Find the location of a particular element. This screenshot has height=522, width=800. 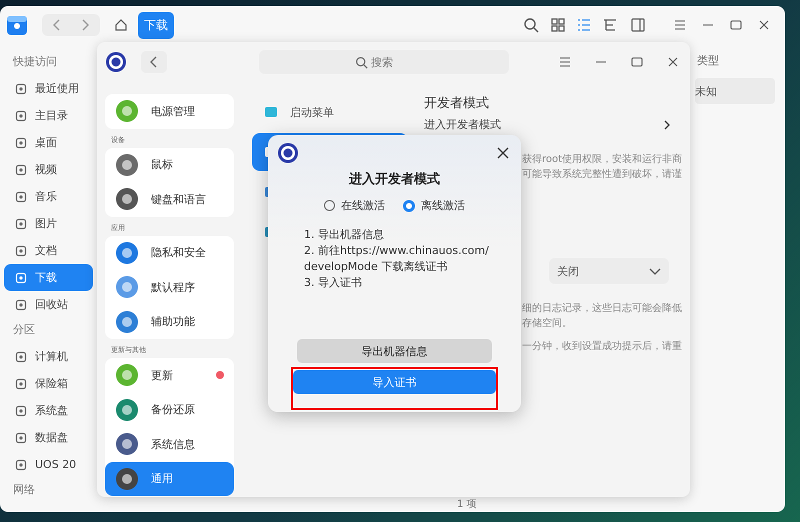

nav-item: 辅助功能 is located at coordinates (169, 321).